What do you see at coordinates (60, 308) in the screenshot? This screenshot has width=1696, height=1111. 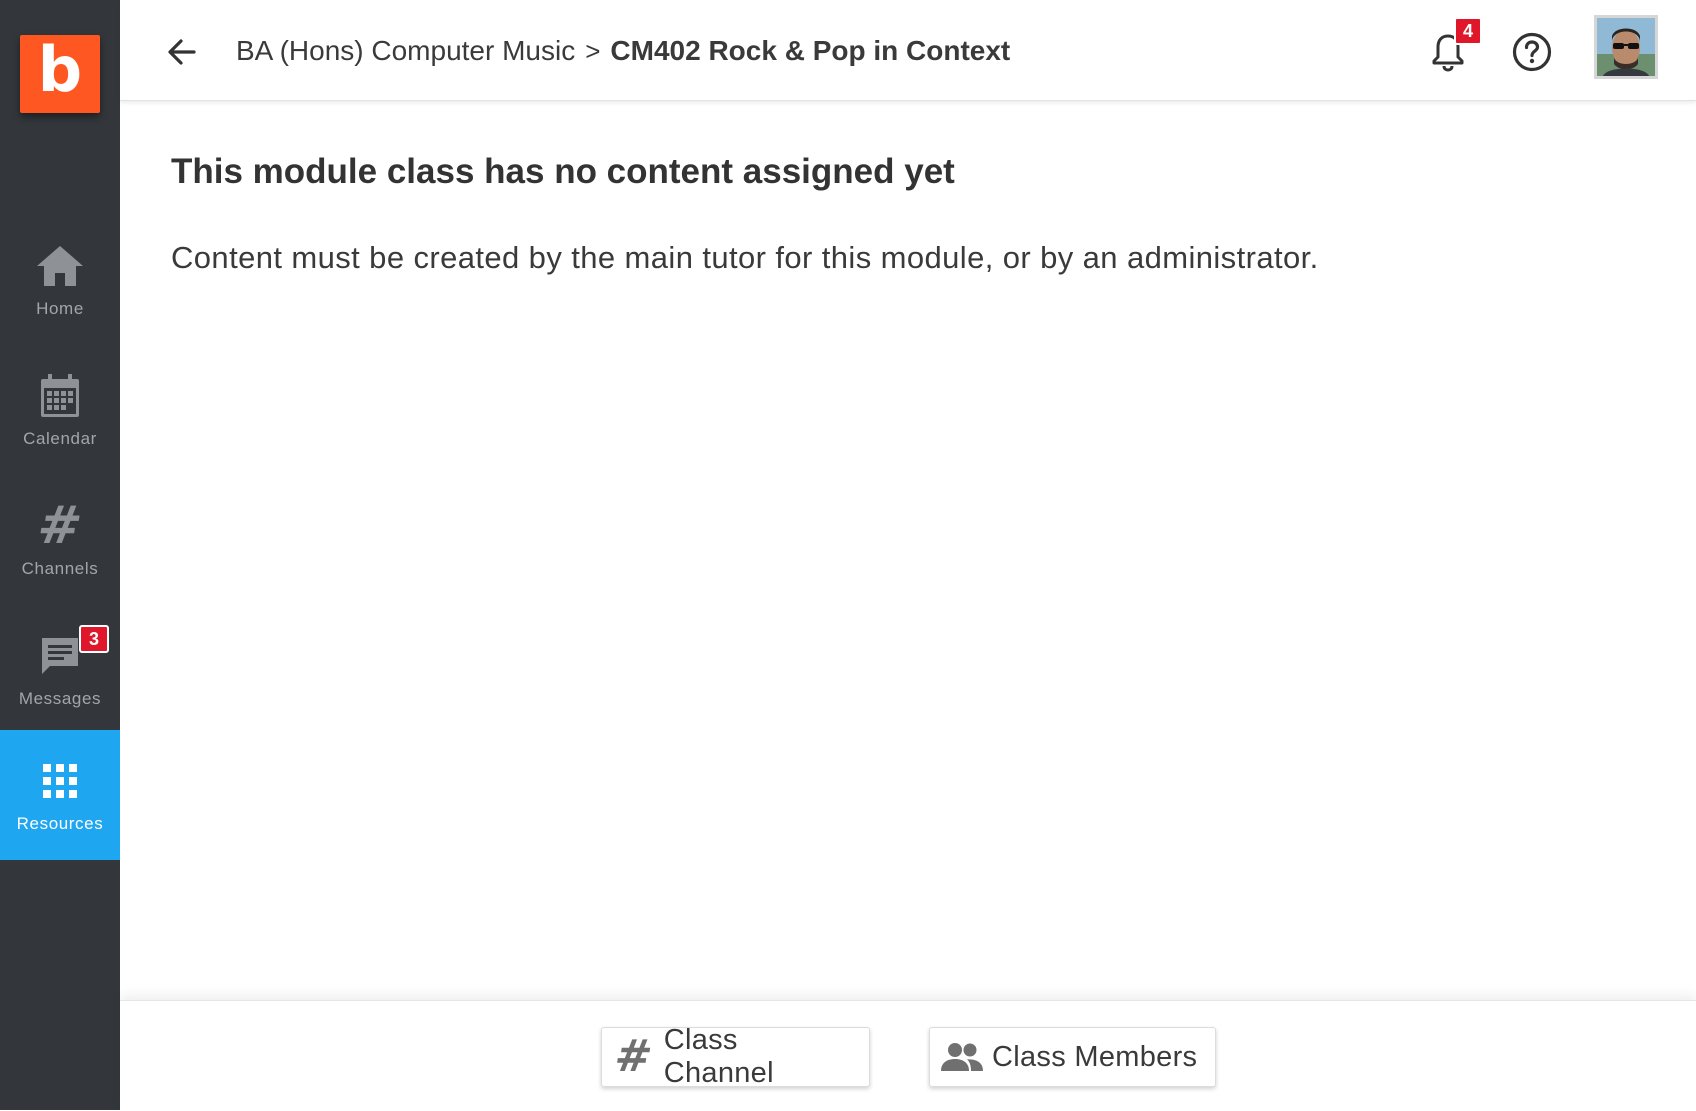 I see `sidebar-item-label: Home` at bounding box center [60, 308].